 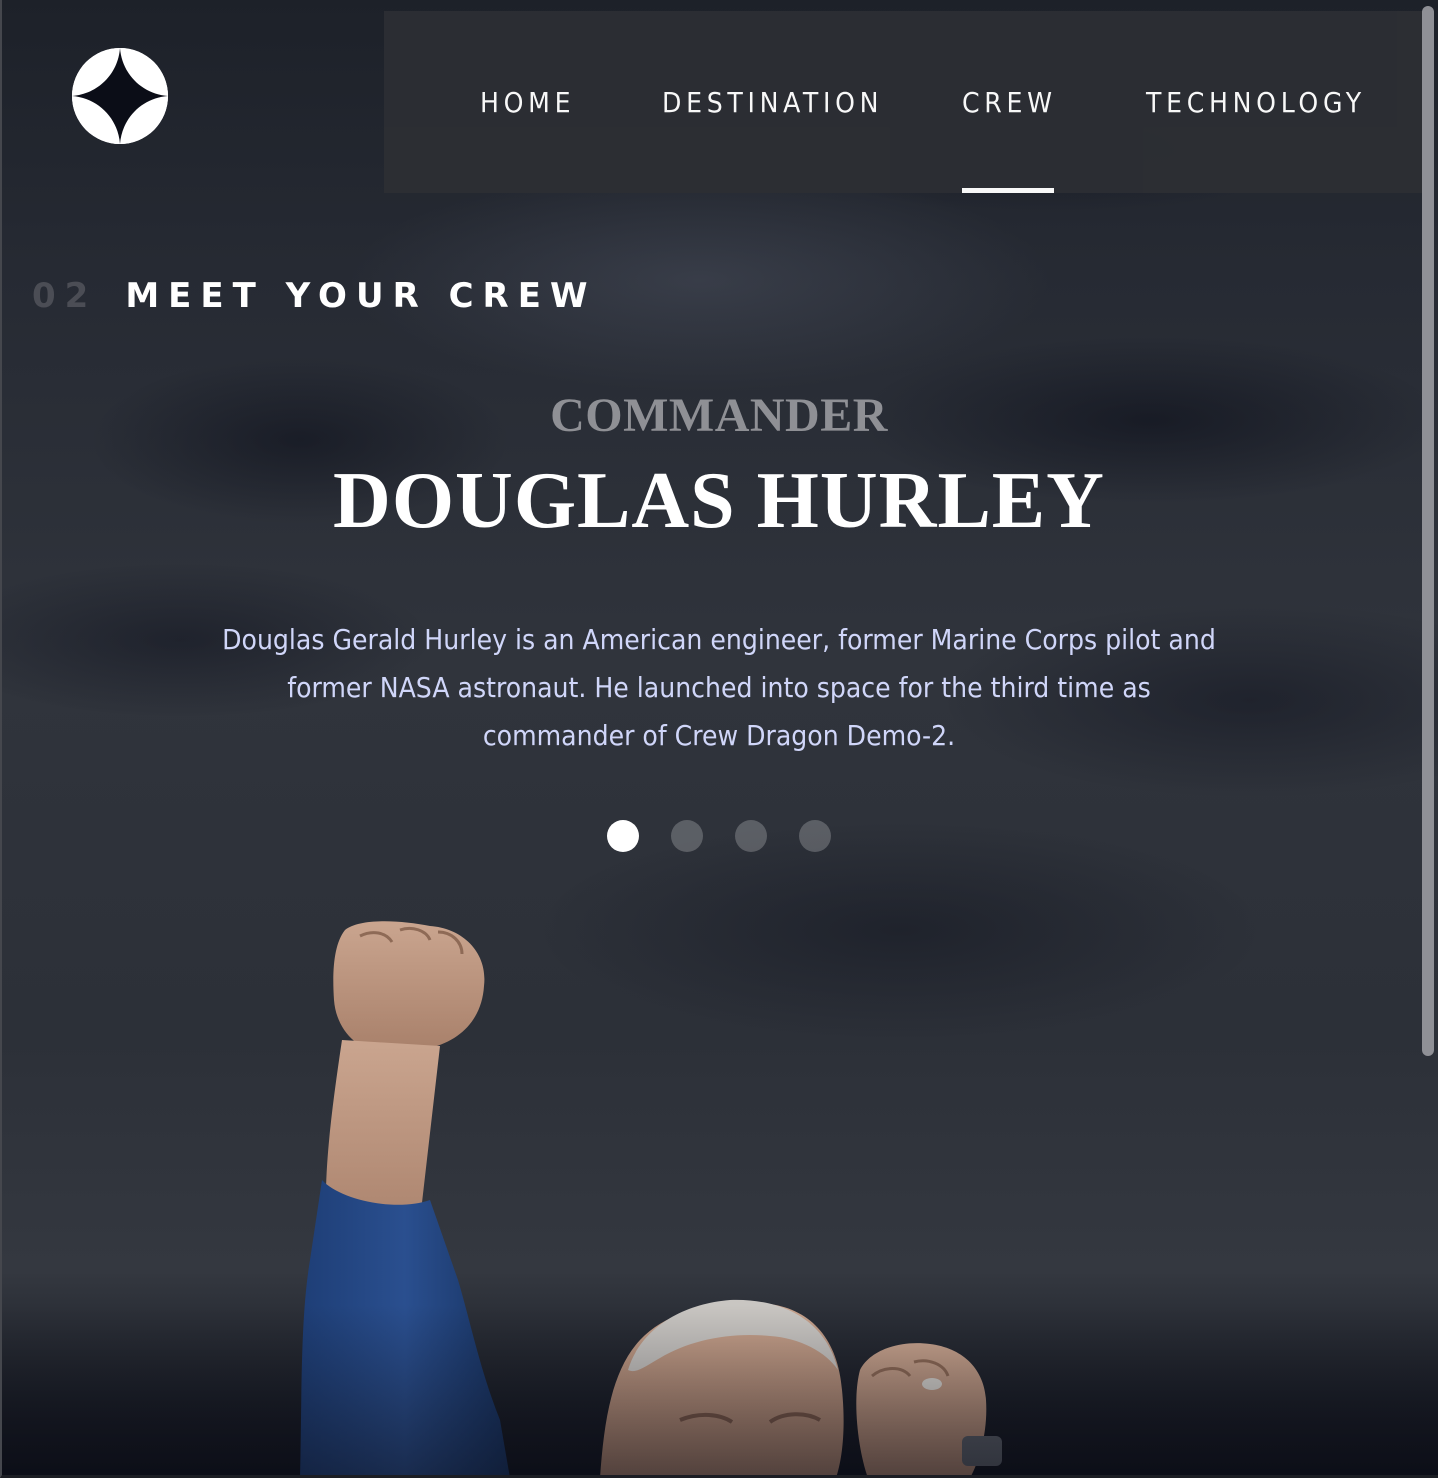 What do you see at coordinates (527, 102) in the screenshot?
I see `nav-item-home: HOME` at bounding box center [527, 102].